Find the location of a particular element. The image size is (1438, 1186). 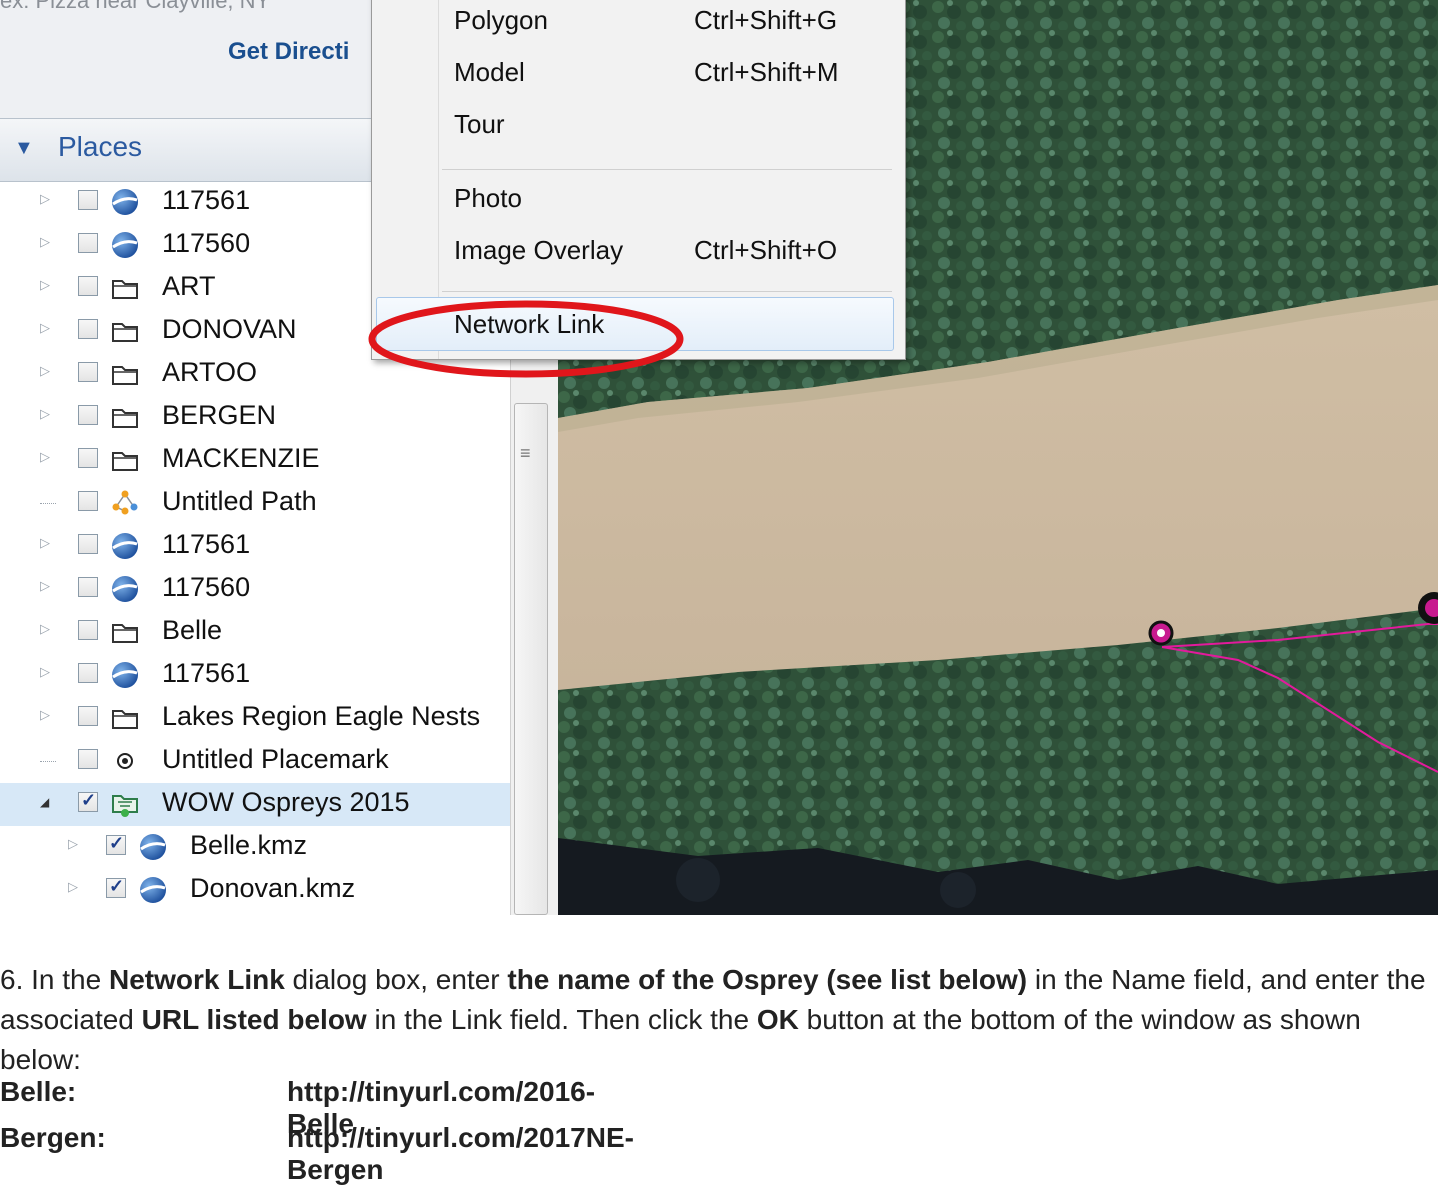

menu-item-image-overlay: Image Overlay is located at coordinates (538, 250).